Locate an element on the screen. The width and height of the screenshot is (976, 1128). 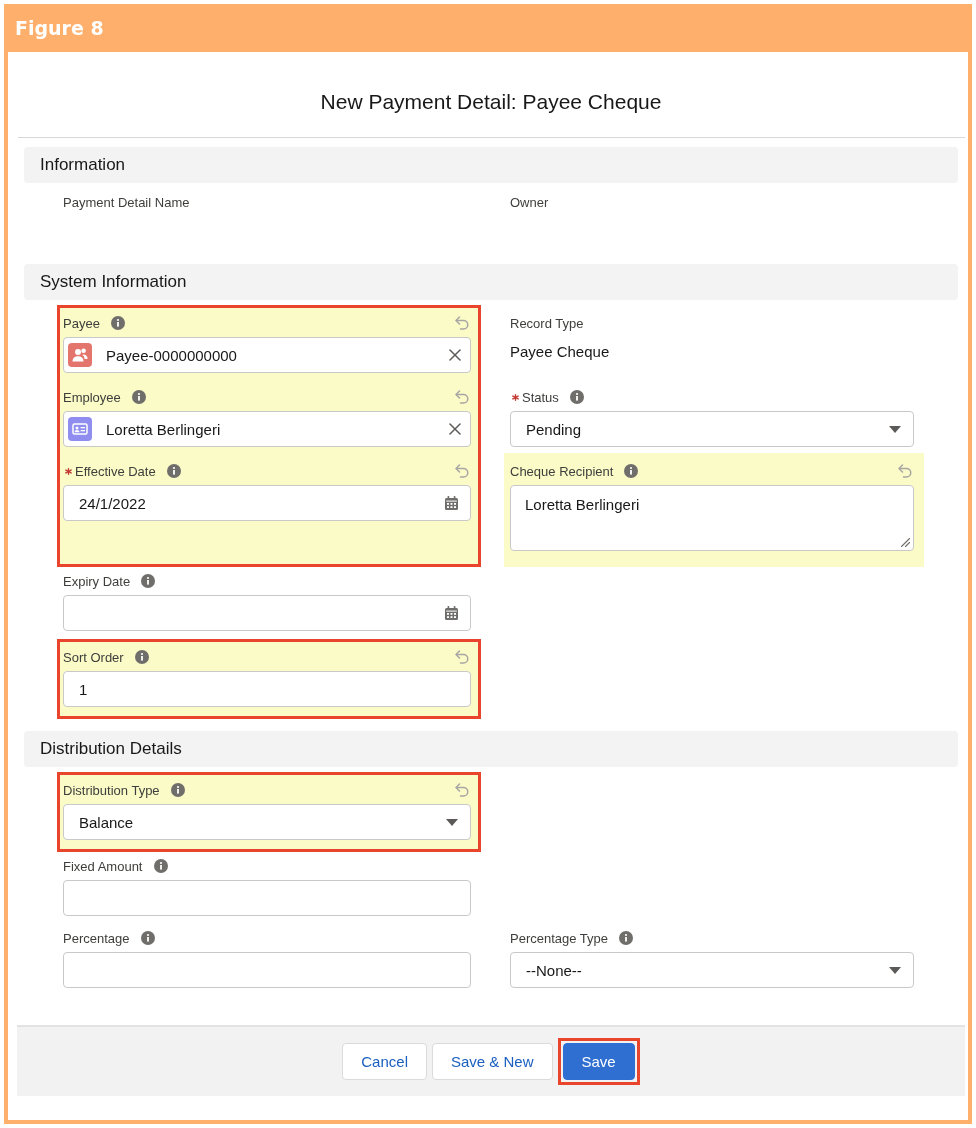
field-label: Percentage Type is located at coordinates (559, 938).